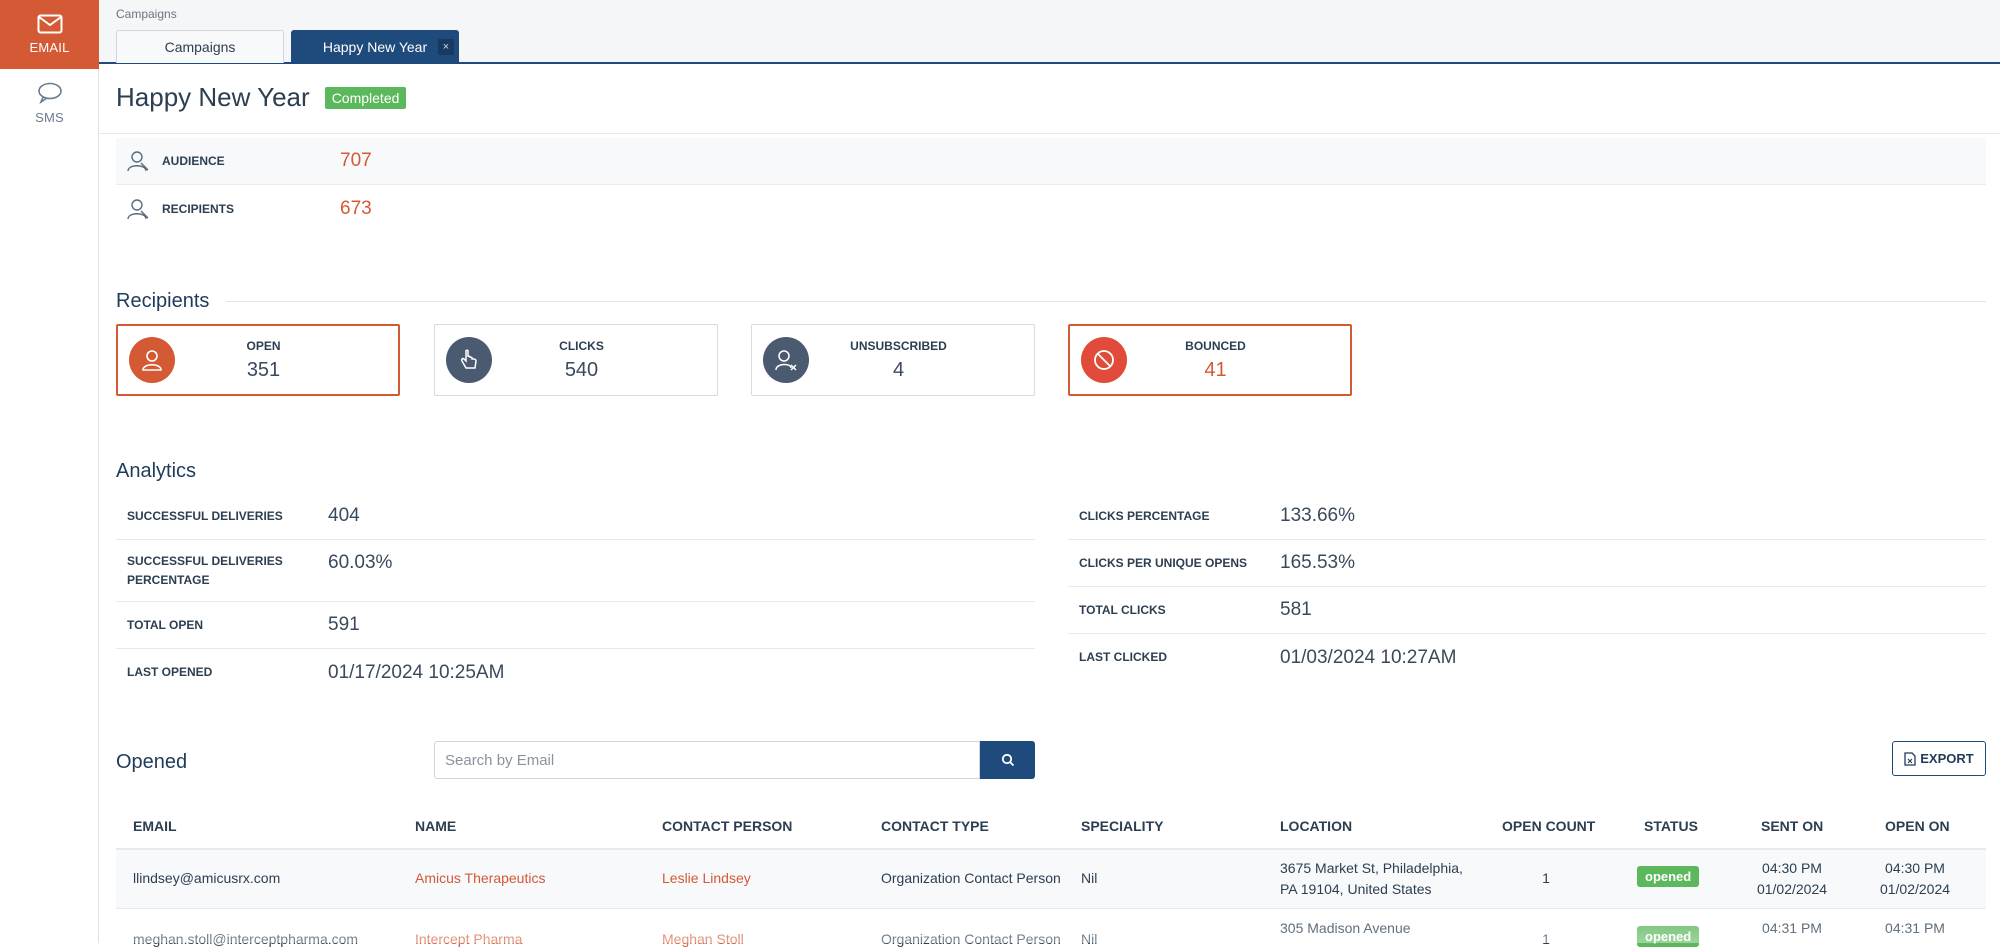 This screenshot has height=950, width=2000. What do you see at coordinates (1671, 826) in the screenshot?
I see `column-header: STATUS` at bounding box center [1671, 826].